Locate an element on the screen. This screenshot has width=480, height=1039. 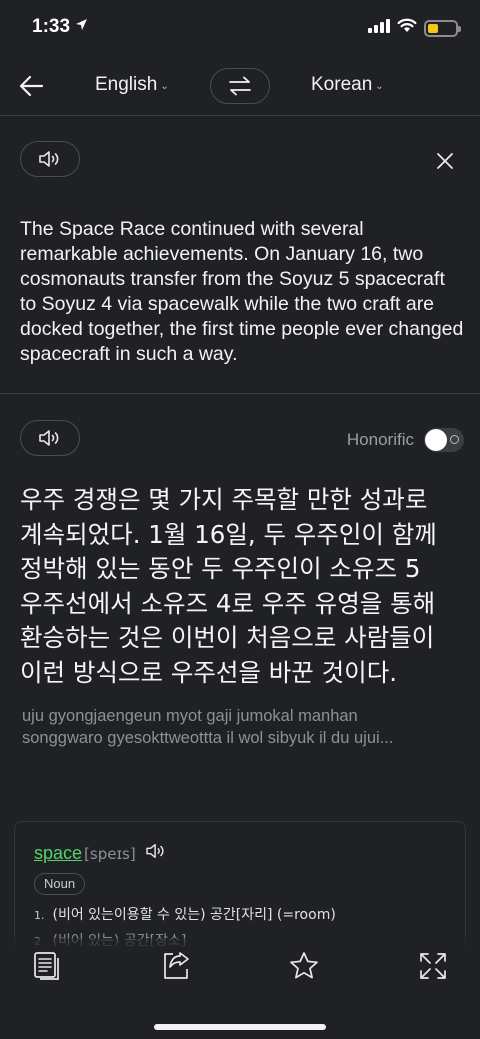
translation-speak-button is located at coordinates (50, 438).